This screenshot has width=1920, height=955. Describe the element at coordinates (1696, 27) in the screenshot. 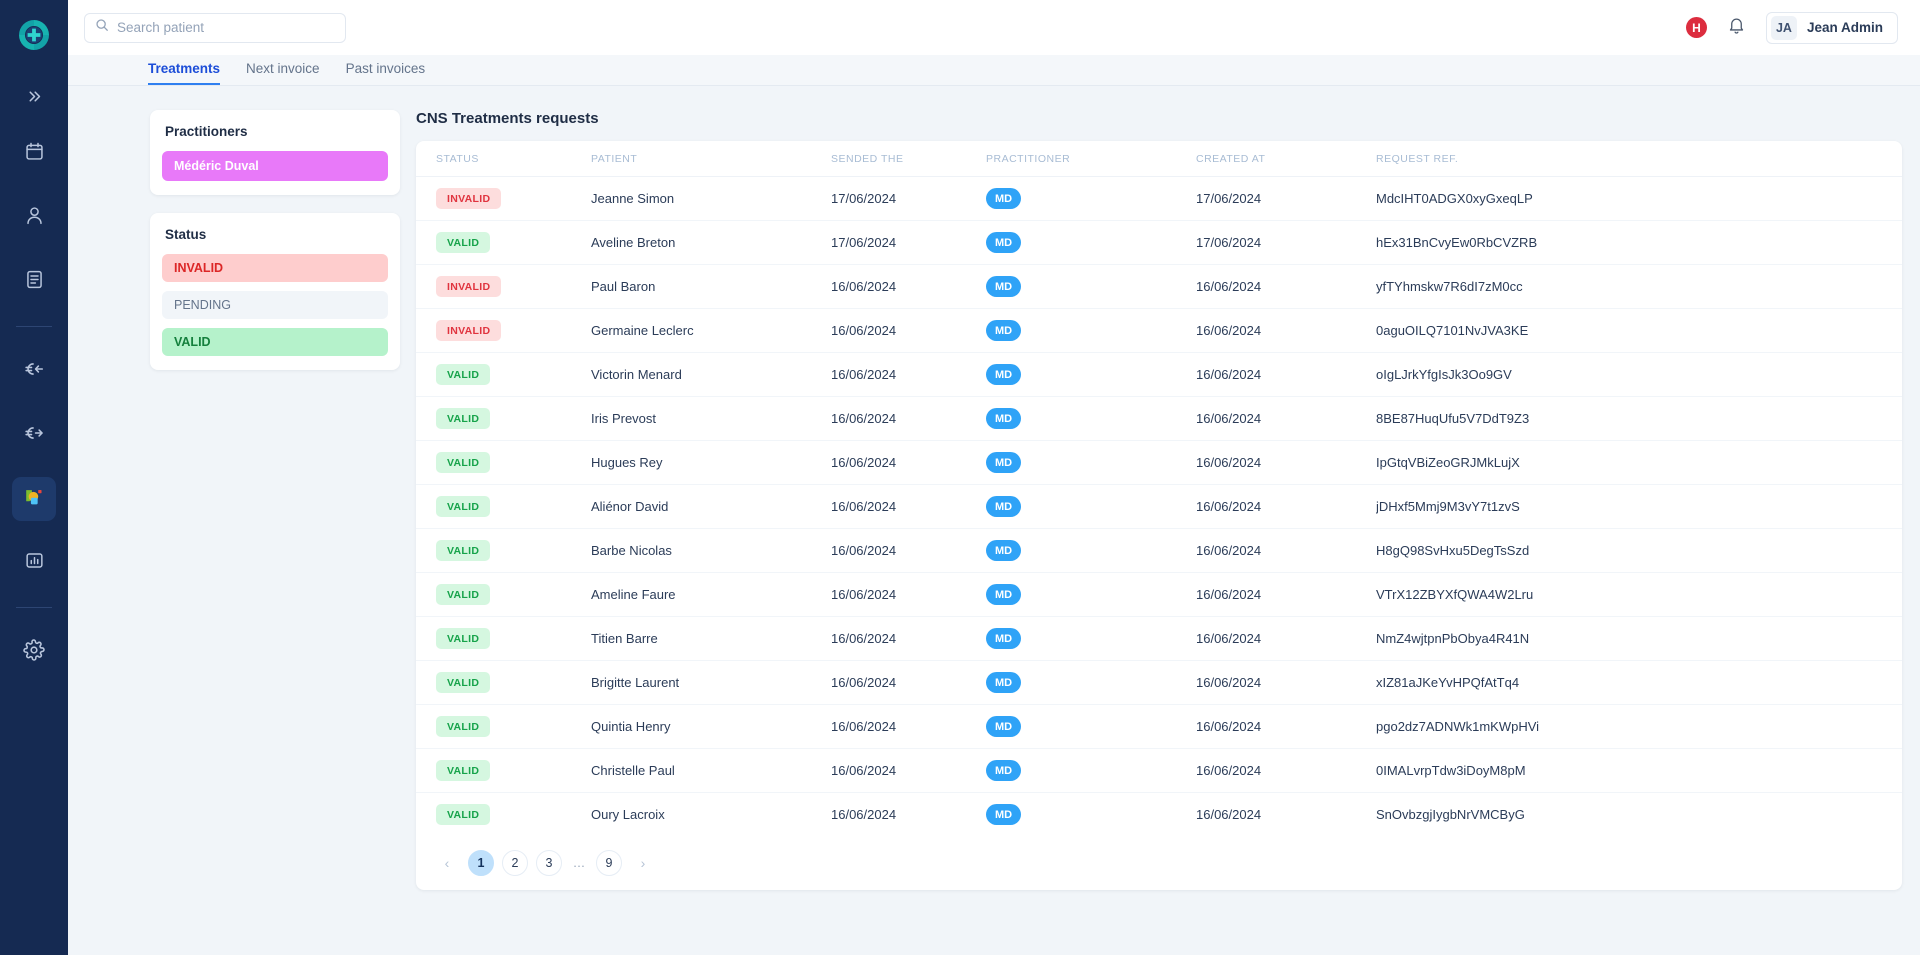

I see `help-badge: H` at that location.